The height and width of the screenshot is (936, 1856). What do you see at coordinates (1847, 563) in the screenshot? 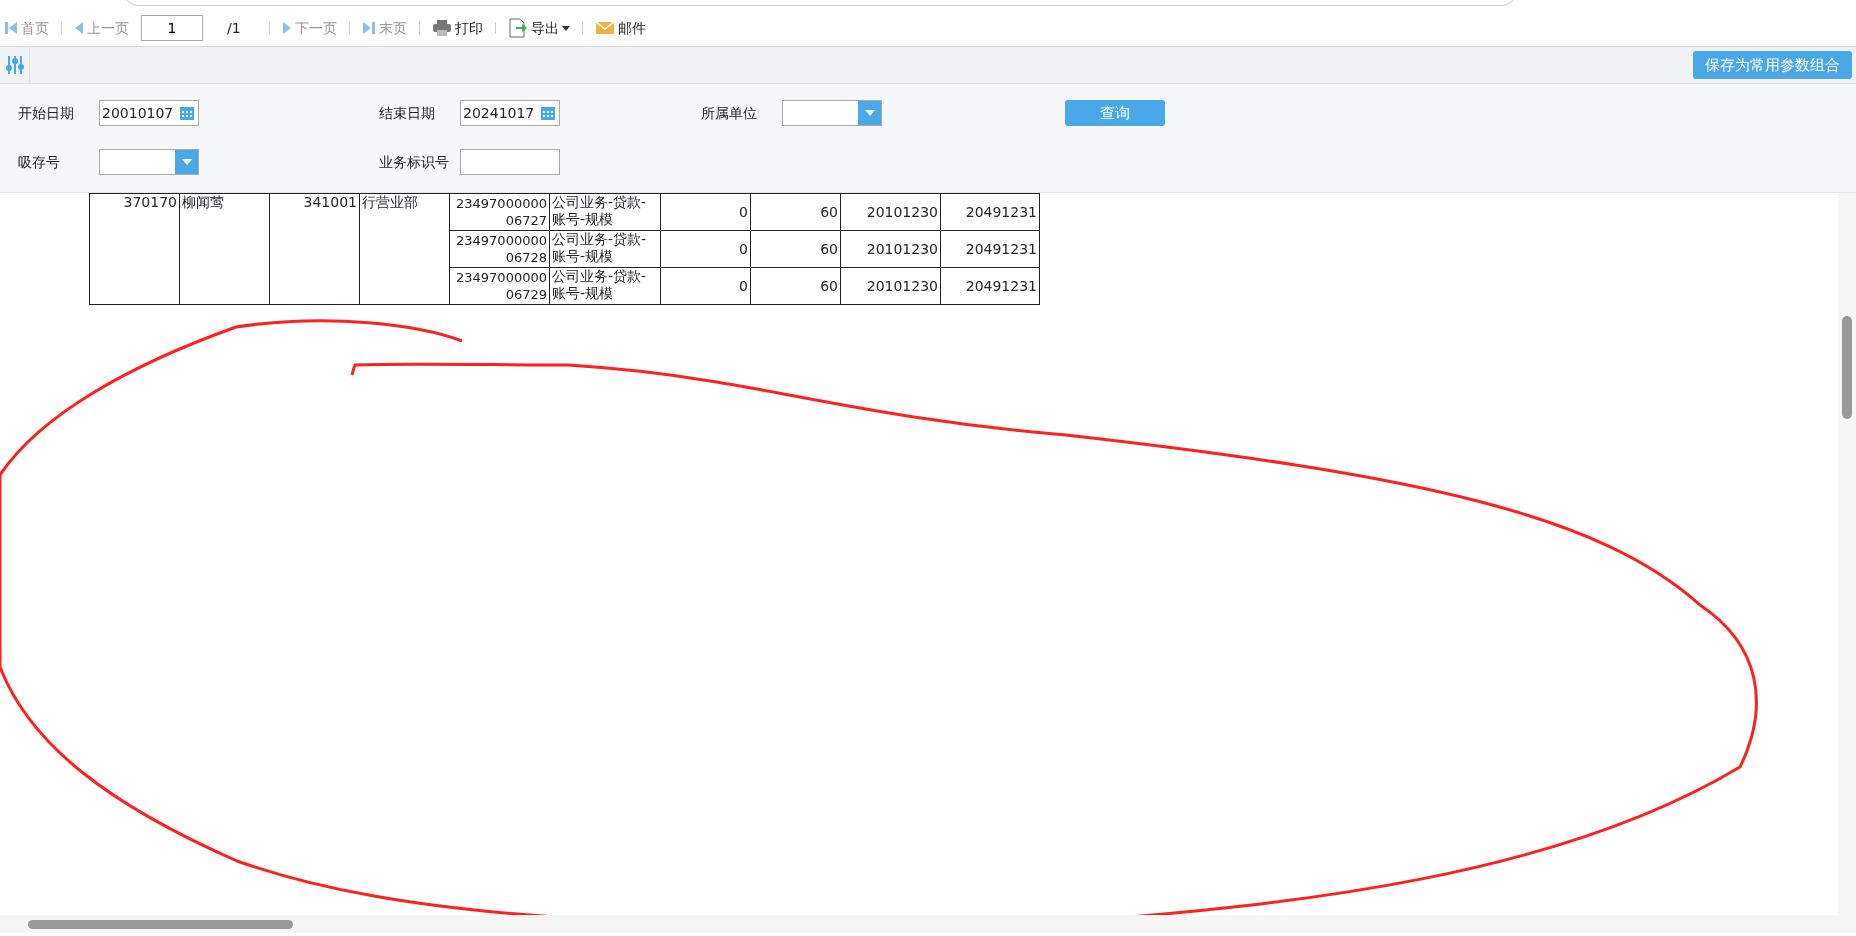
I see `vertical-scrollbar` at bounding box center [1847, 563].